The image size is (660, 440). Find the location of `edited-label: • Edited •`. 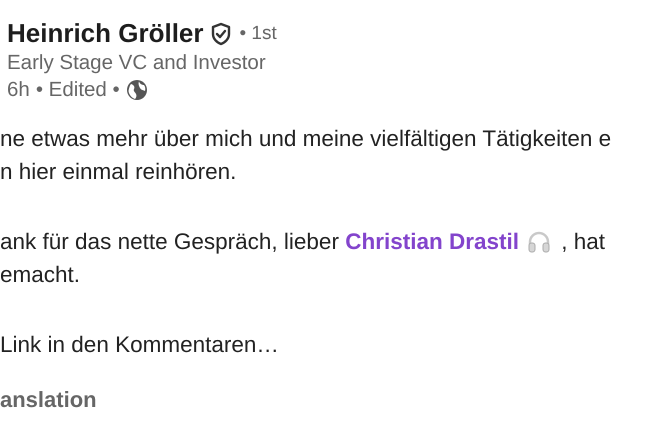

edited-label: • Edited • is located at coordinates (78, 90).